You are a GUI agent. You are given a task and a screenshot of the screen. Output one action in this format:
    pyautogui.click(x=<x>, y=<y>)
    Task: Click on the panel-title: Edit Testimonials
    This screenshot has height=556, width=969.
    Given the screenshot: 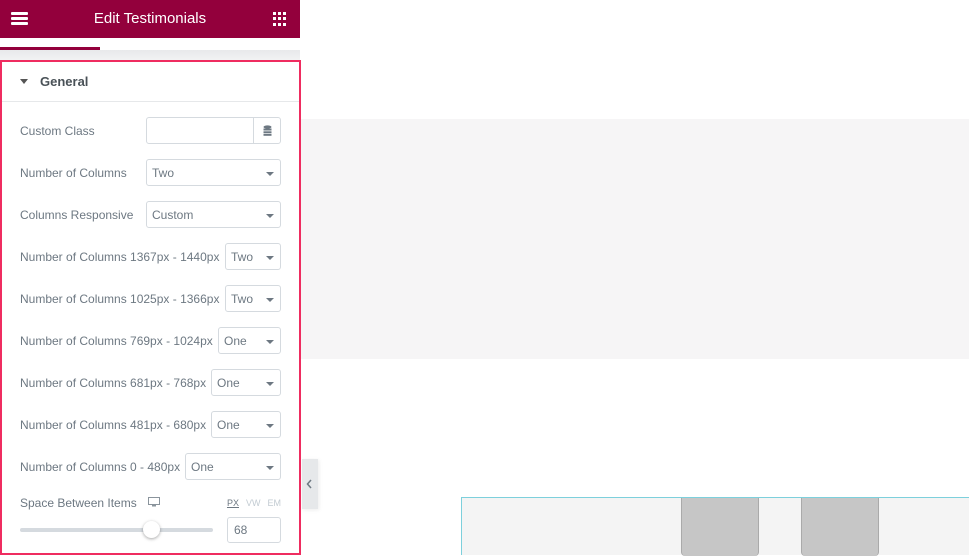 What is the action you would take?
    pyautogui.click(x=150, y=18)
    